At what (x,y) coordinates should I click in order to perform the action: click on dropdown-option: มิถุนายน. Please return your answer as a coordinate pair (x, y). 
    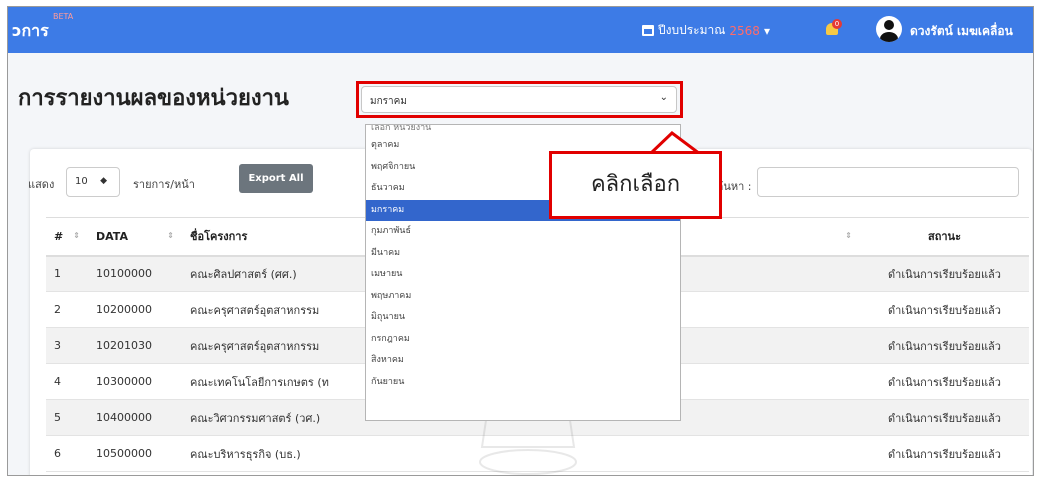
    Looking at the image, I should click on (523, 318).